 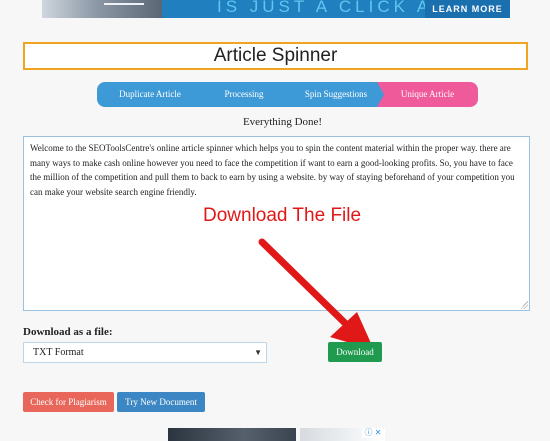 I want to click on download-label: Download as a file:, so click(x=68, y=332).